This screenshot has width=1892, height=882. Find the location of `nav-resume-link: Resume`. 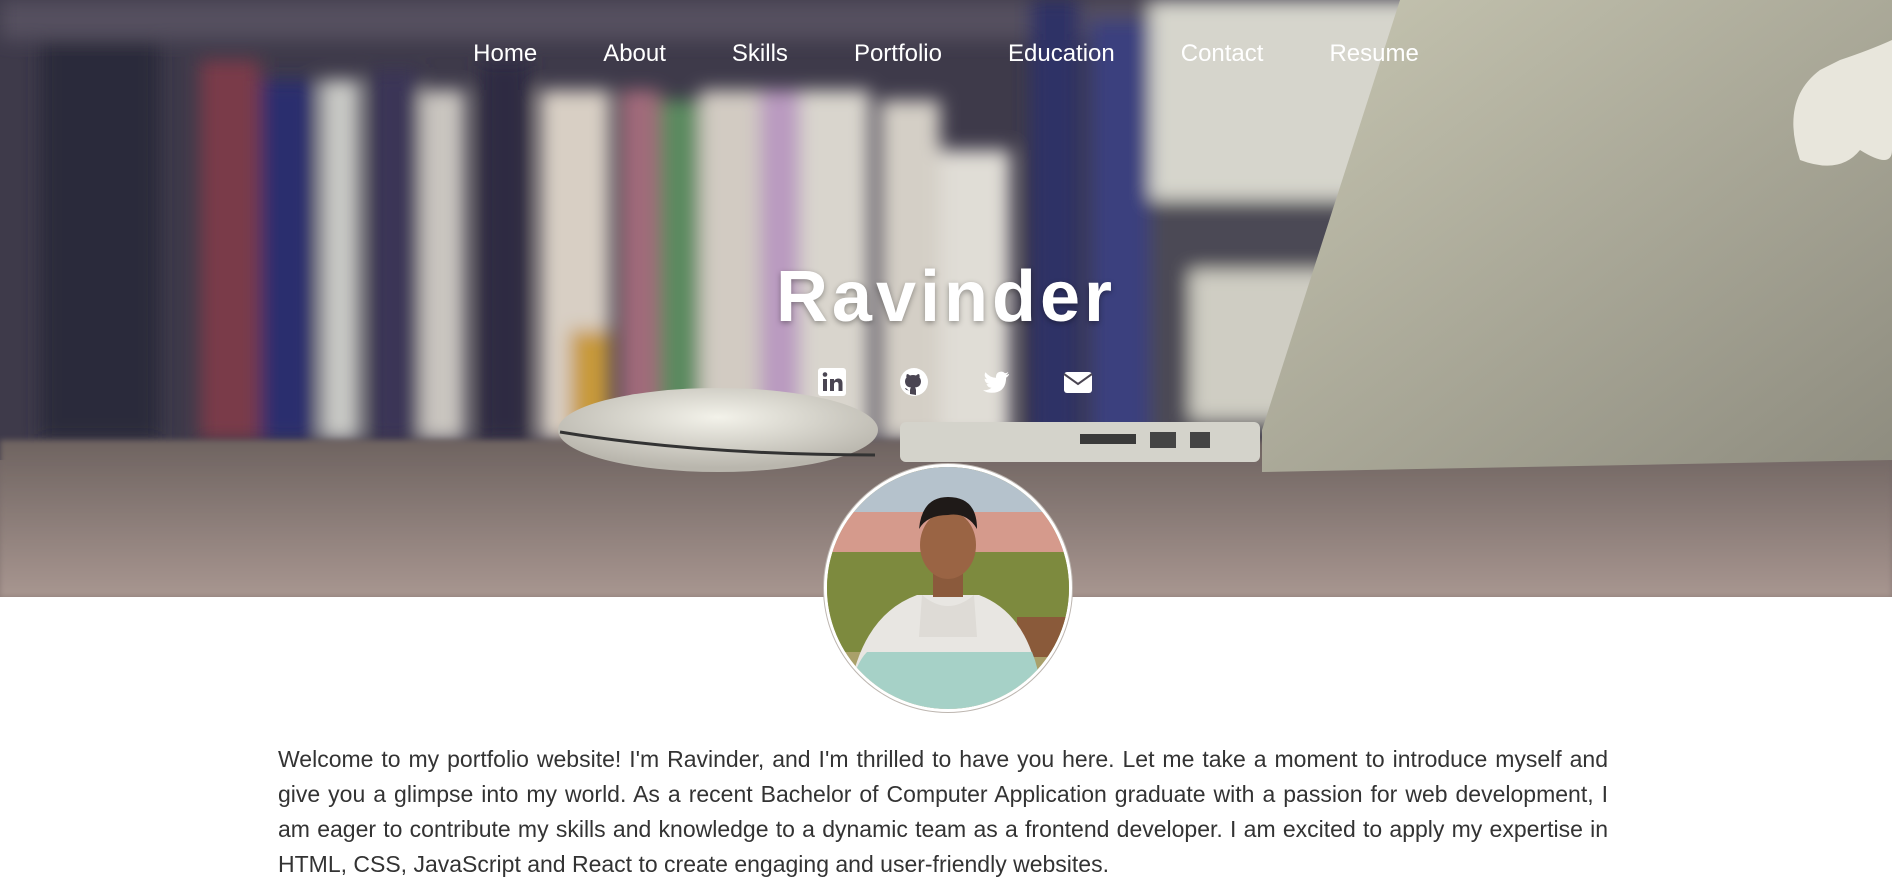

nav-resume-link: Resume is located at coordinates (1373, 54).